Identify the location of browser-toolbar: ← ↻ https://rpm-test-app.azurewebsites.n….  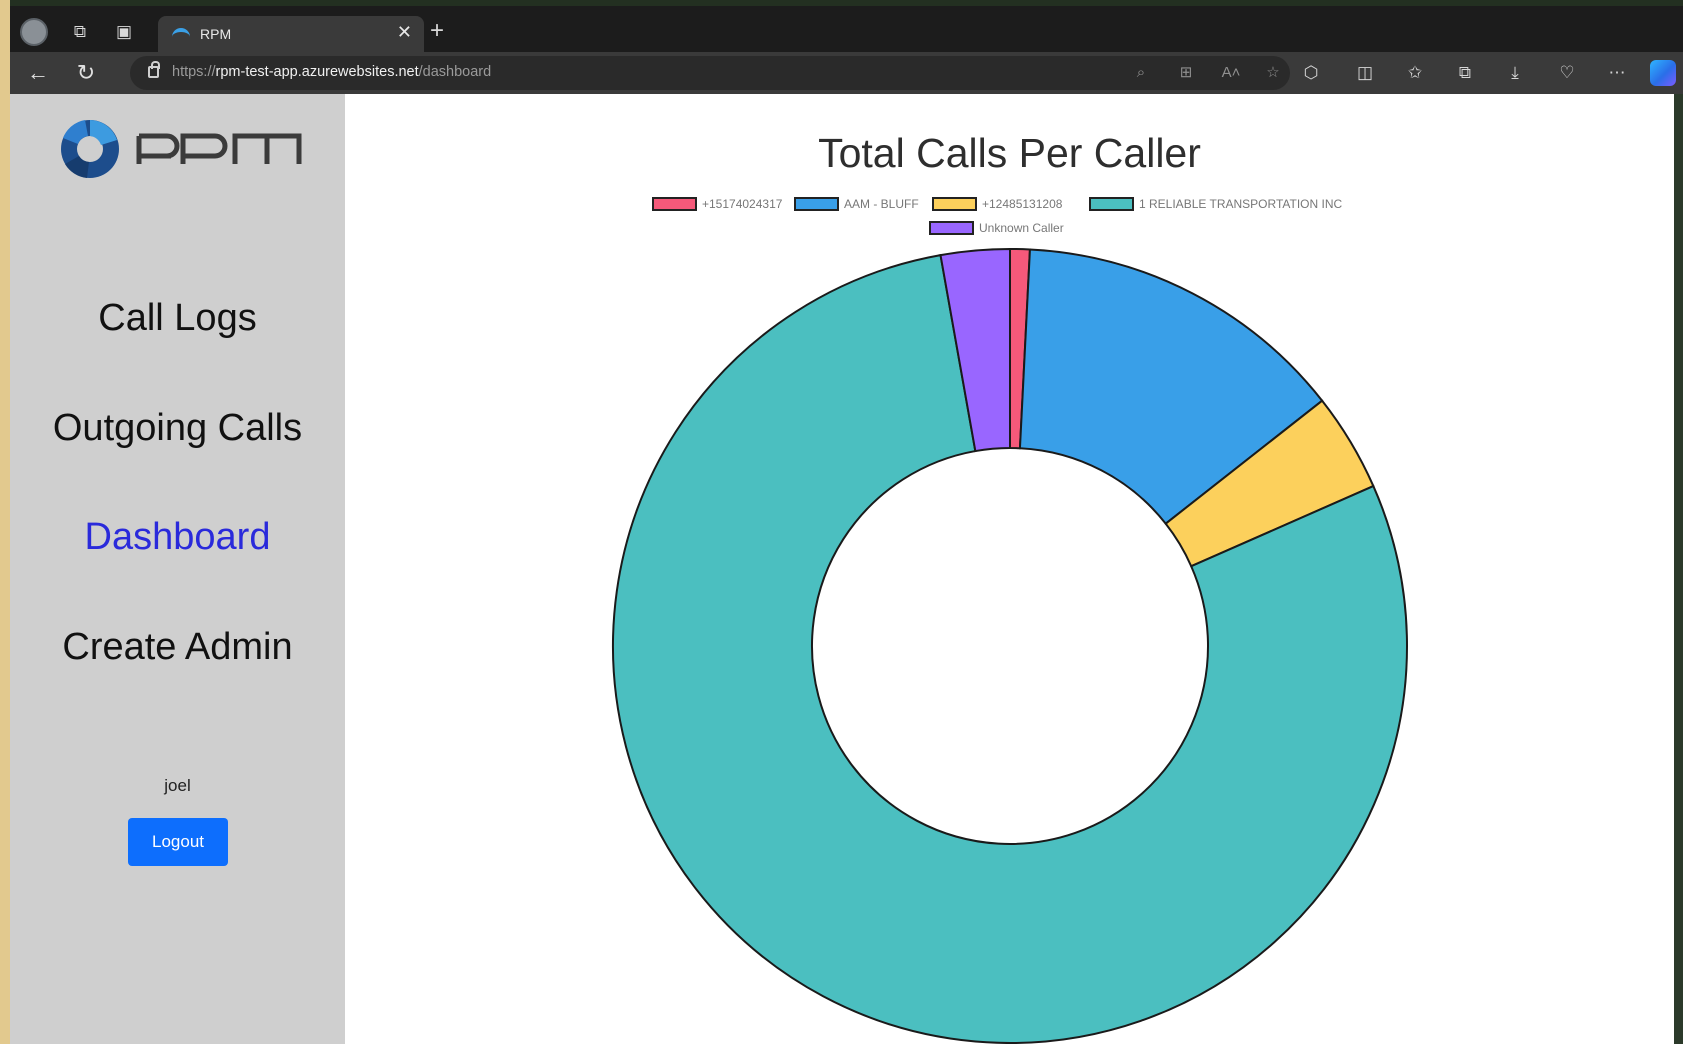
(846, 73).